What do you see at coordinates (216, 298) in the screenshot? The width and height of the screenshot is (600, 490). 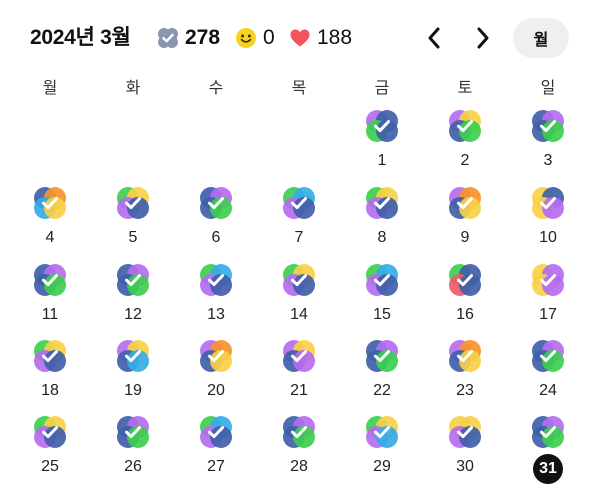 I see `calendar-day: 13` at bounding box center [216, 298].